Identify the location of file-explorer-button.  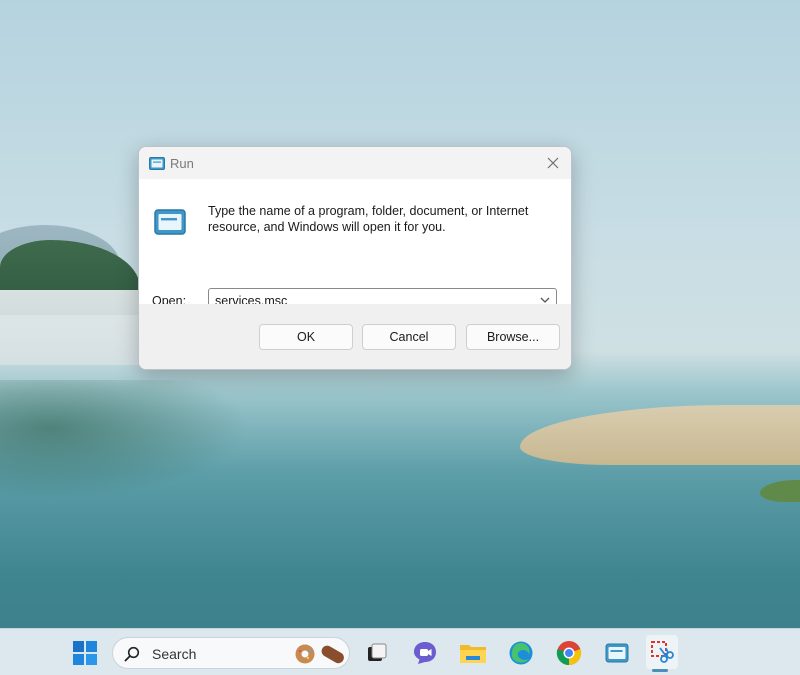
(473, 653).